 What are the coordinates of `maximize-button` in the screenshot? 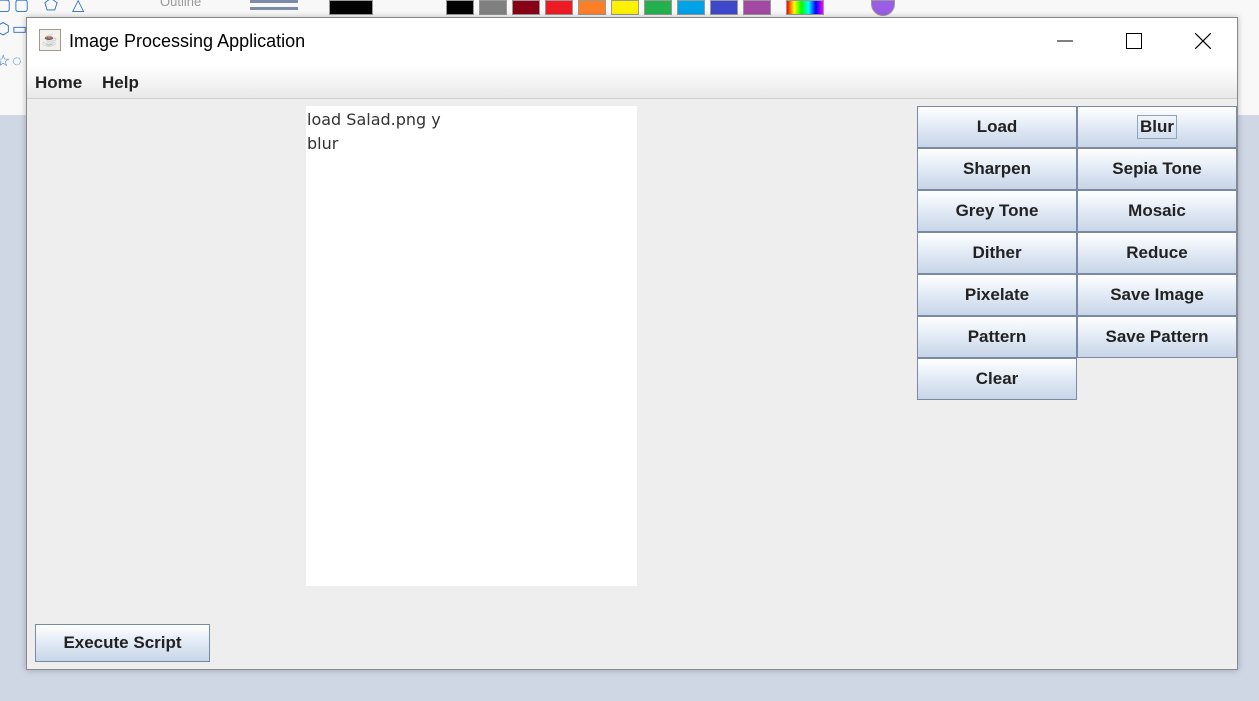 It's located at (1134, 41).